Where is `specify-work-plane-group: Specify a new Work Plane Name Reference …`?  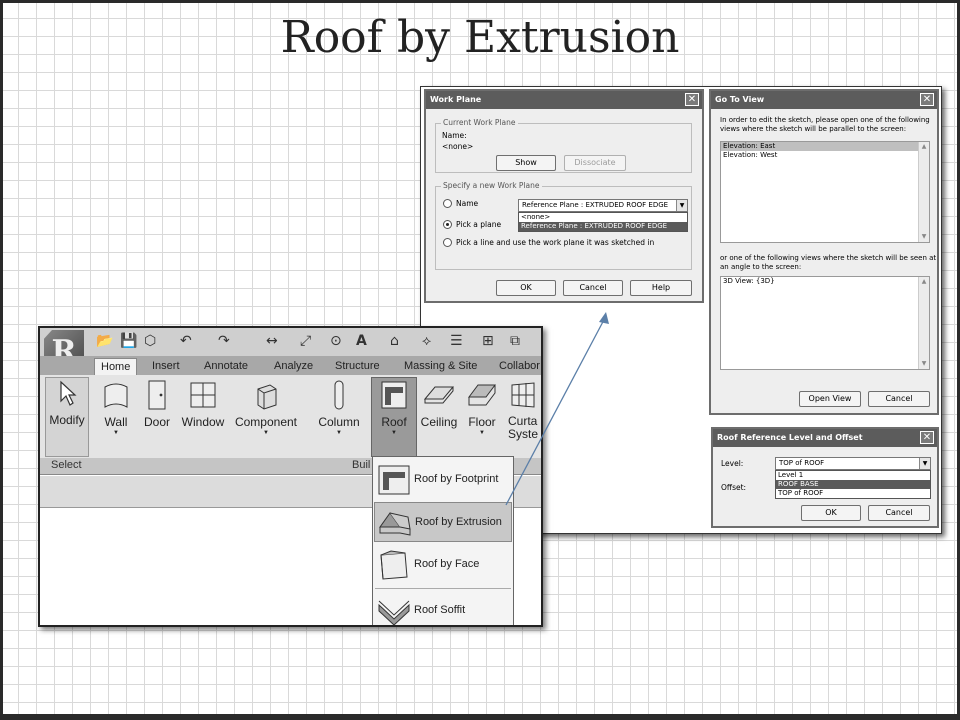 specify-work-plane-group: Specify a new Work Plane Name Reference … is located at coordinates (563, 225).